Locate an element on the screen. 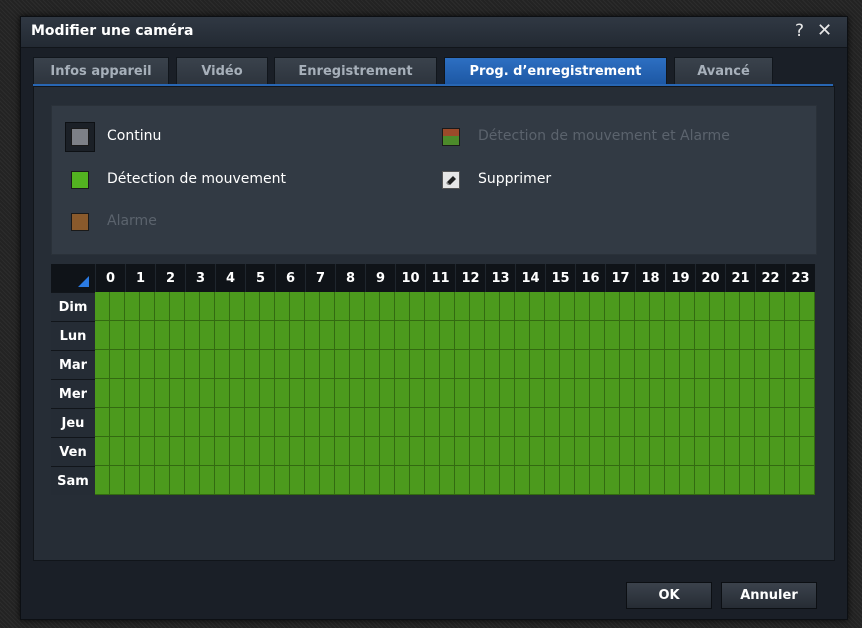 Image resolution: width=862 pixels, height=628 pixels. hour-header: 18 is located at coordinates (650, 278).